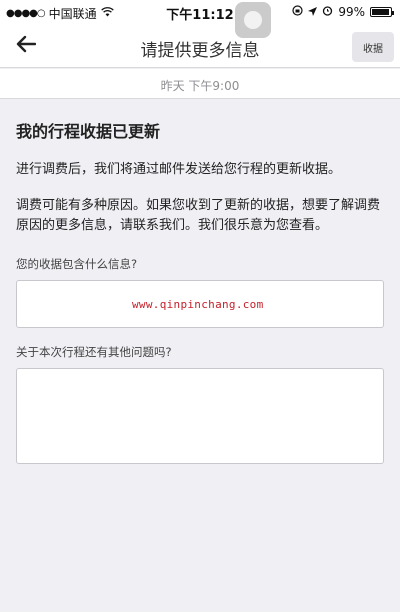 The height and width of the screenshot is (612, 400). What do you see at coordinates (200, 51) in the screenshot?
I see `page-title: 请提供更多信息` at bounding box center [200, 51].